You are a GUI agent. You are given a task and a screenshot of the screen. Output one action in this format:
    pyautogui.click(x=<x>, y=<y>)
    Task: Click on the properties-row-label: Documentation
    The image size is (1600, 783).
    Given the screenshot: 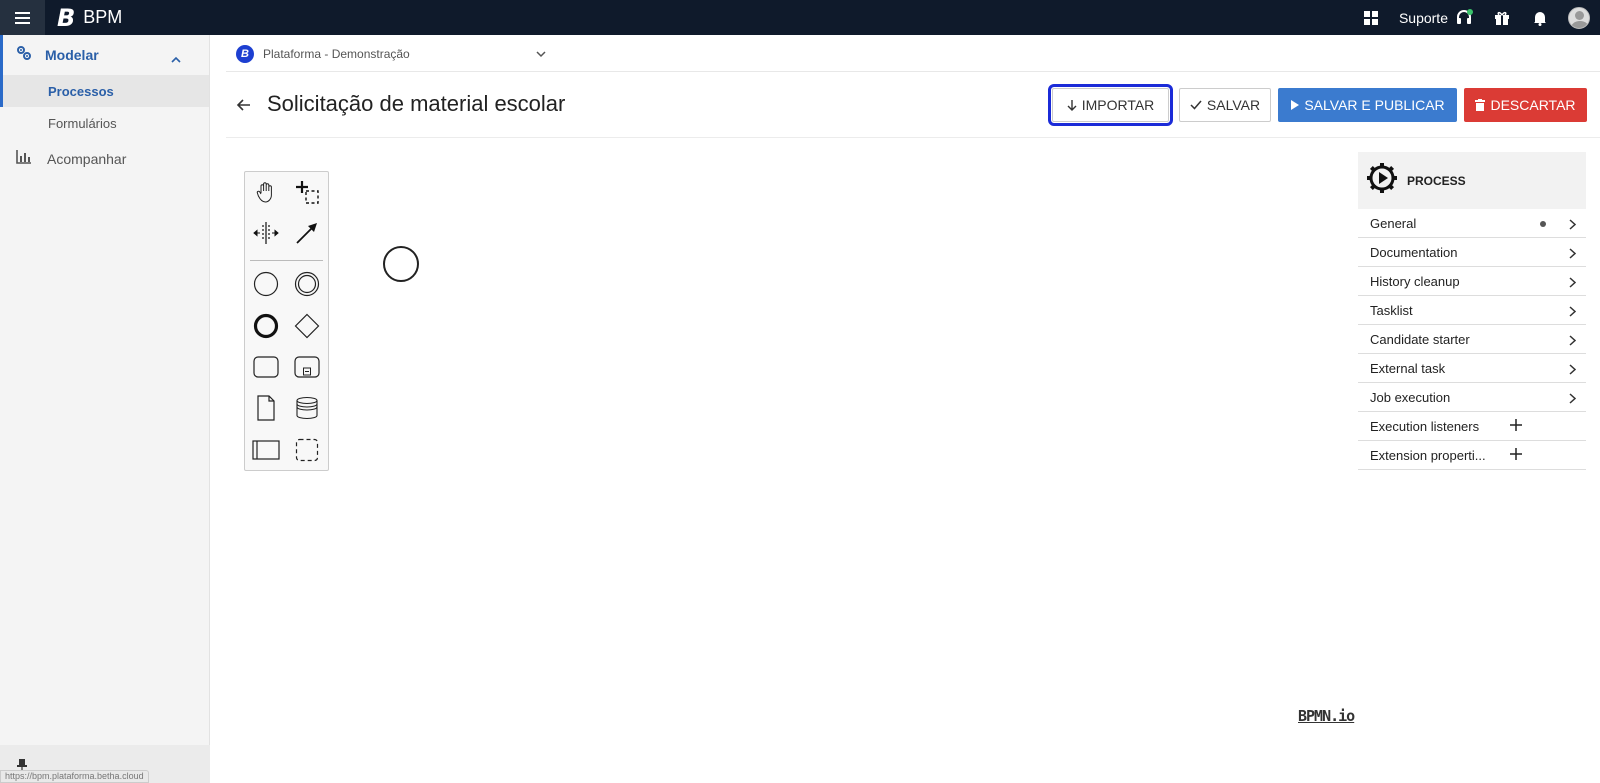 What is the action you would take?
    pyautogui.click(x=1414, y=252)
    